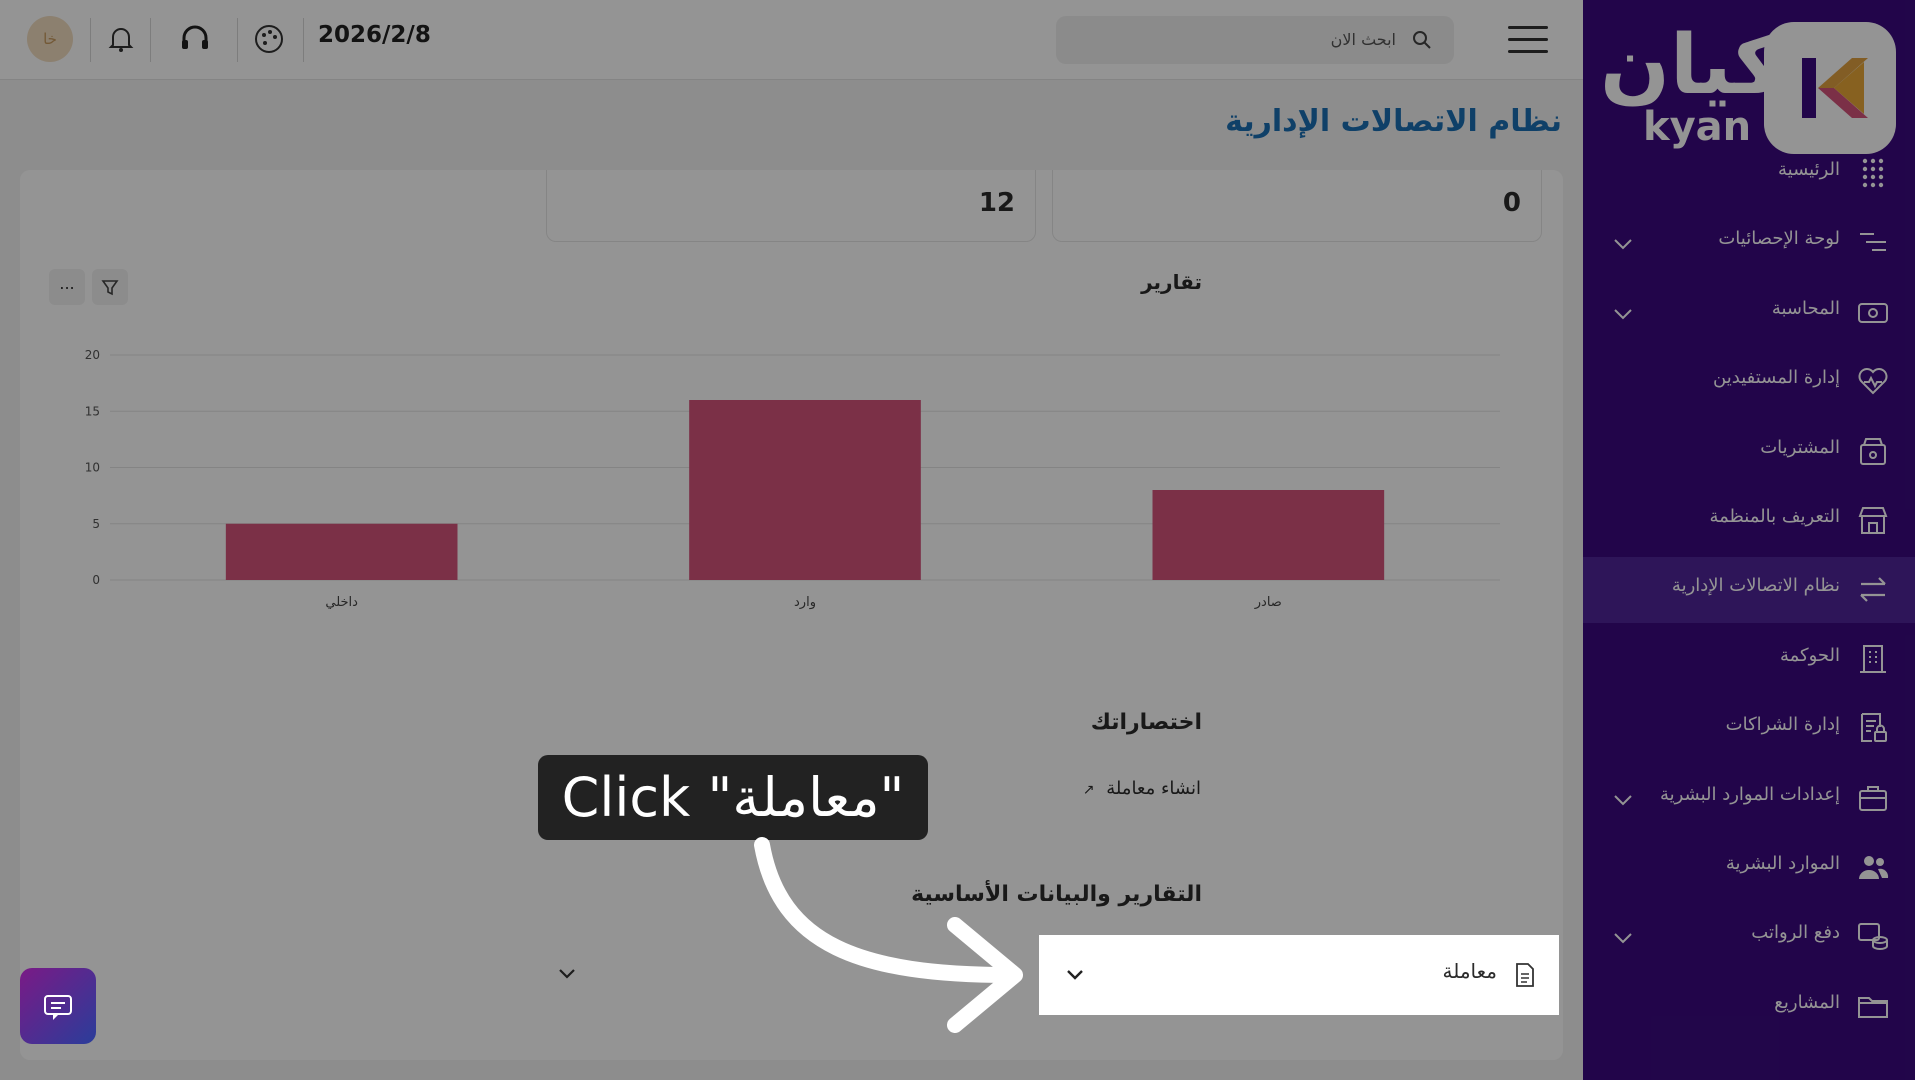 Image resolution: width=1915 pixels, height=1080 pixels. What do you see at coordinates (1874, 867) in the screenshot?
I see `users-icon` at bounding box center [1874, 867].